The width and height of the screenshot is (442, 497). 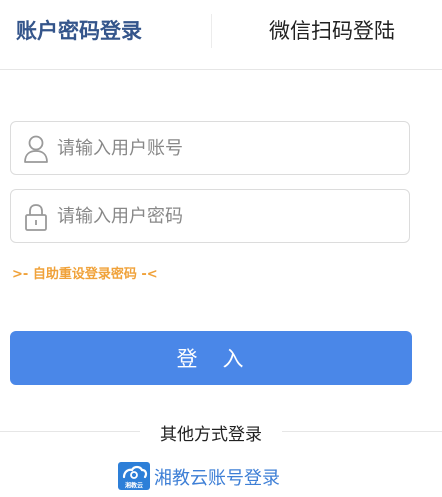 What do you see at coordinates (227, 148) in the screenshot?
I see `username-input` at bounding box center [227, 148].